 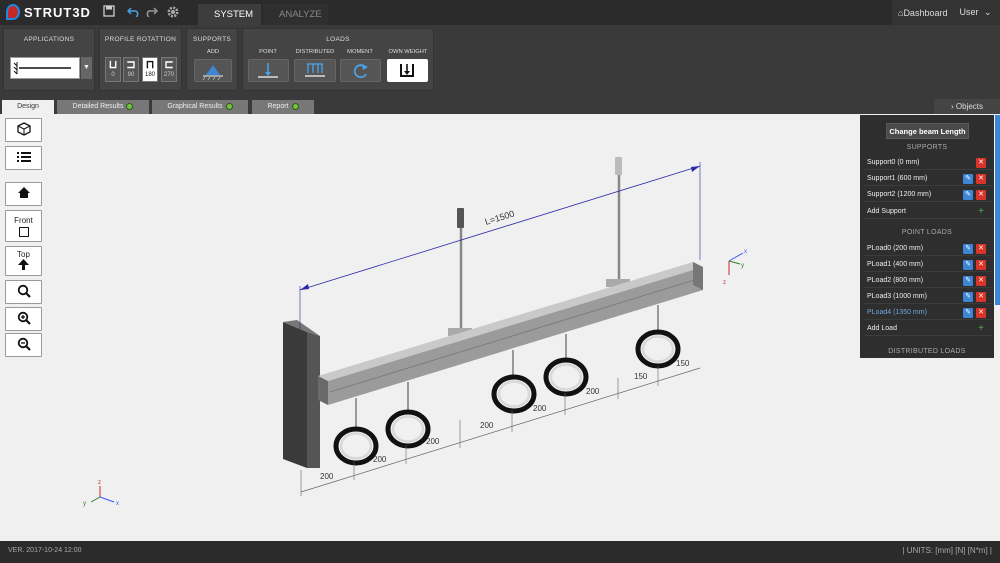 I want to click on cube-icon, so click(x=23, y=130).